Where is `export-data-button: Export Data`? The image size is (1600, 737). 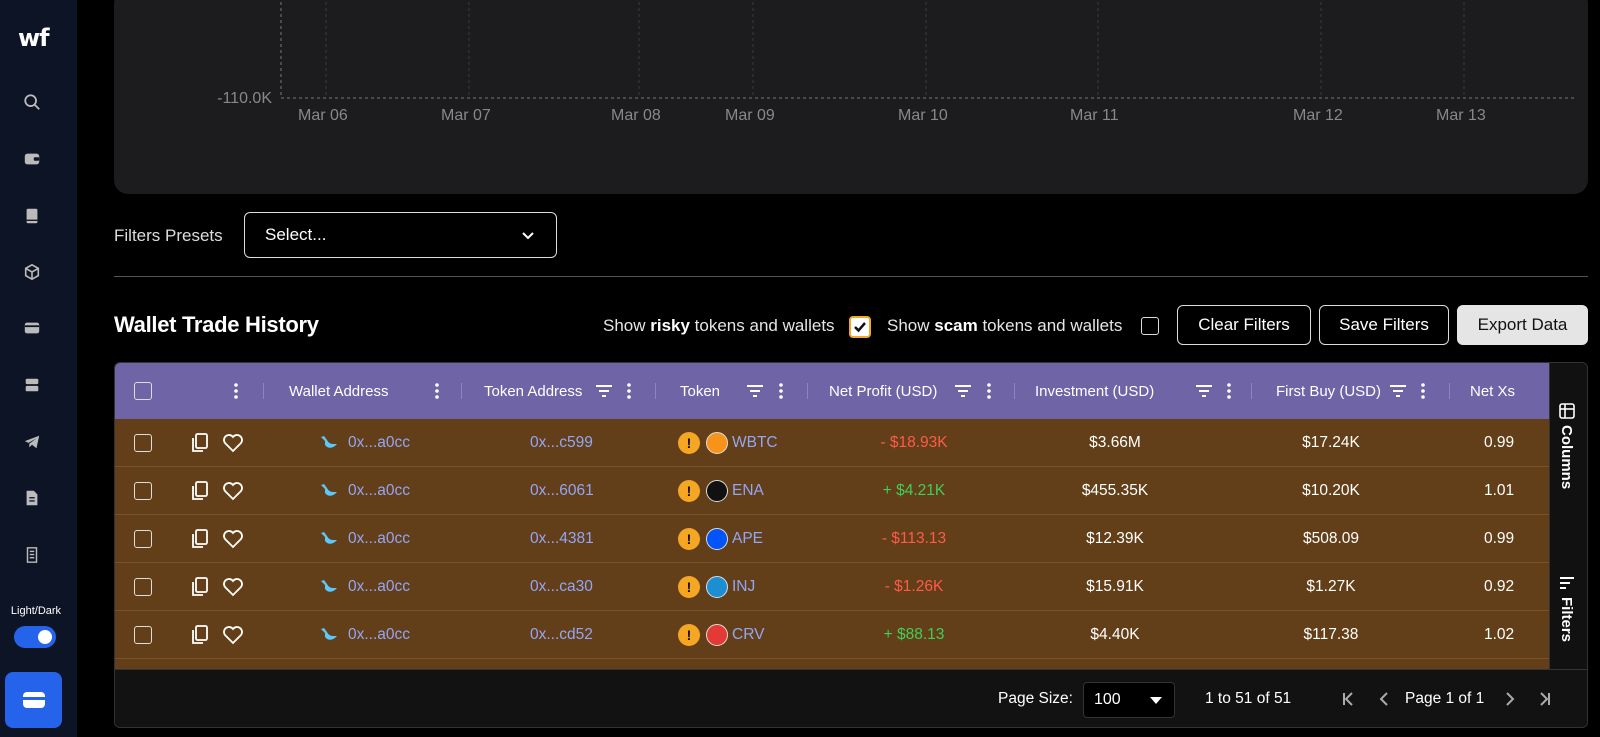
export-data-button: Export Data is located at coordinates (1522, 325).